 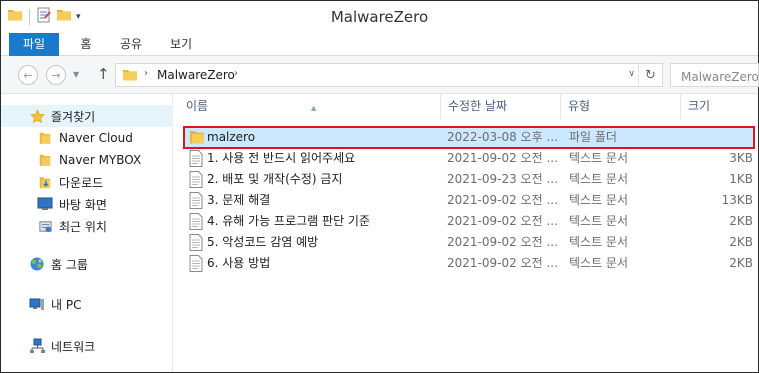 I want to click on file-size: 1KB, so click(x=741, y=179).